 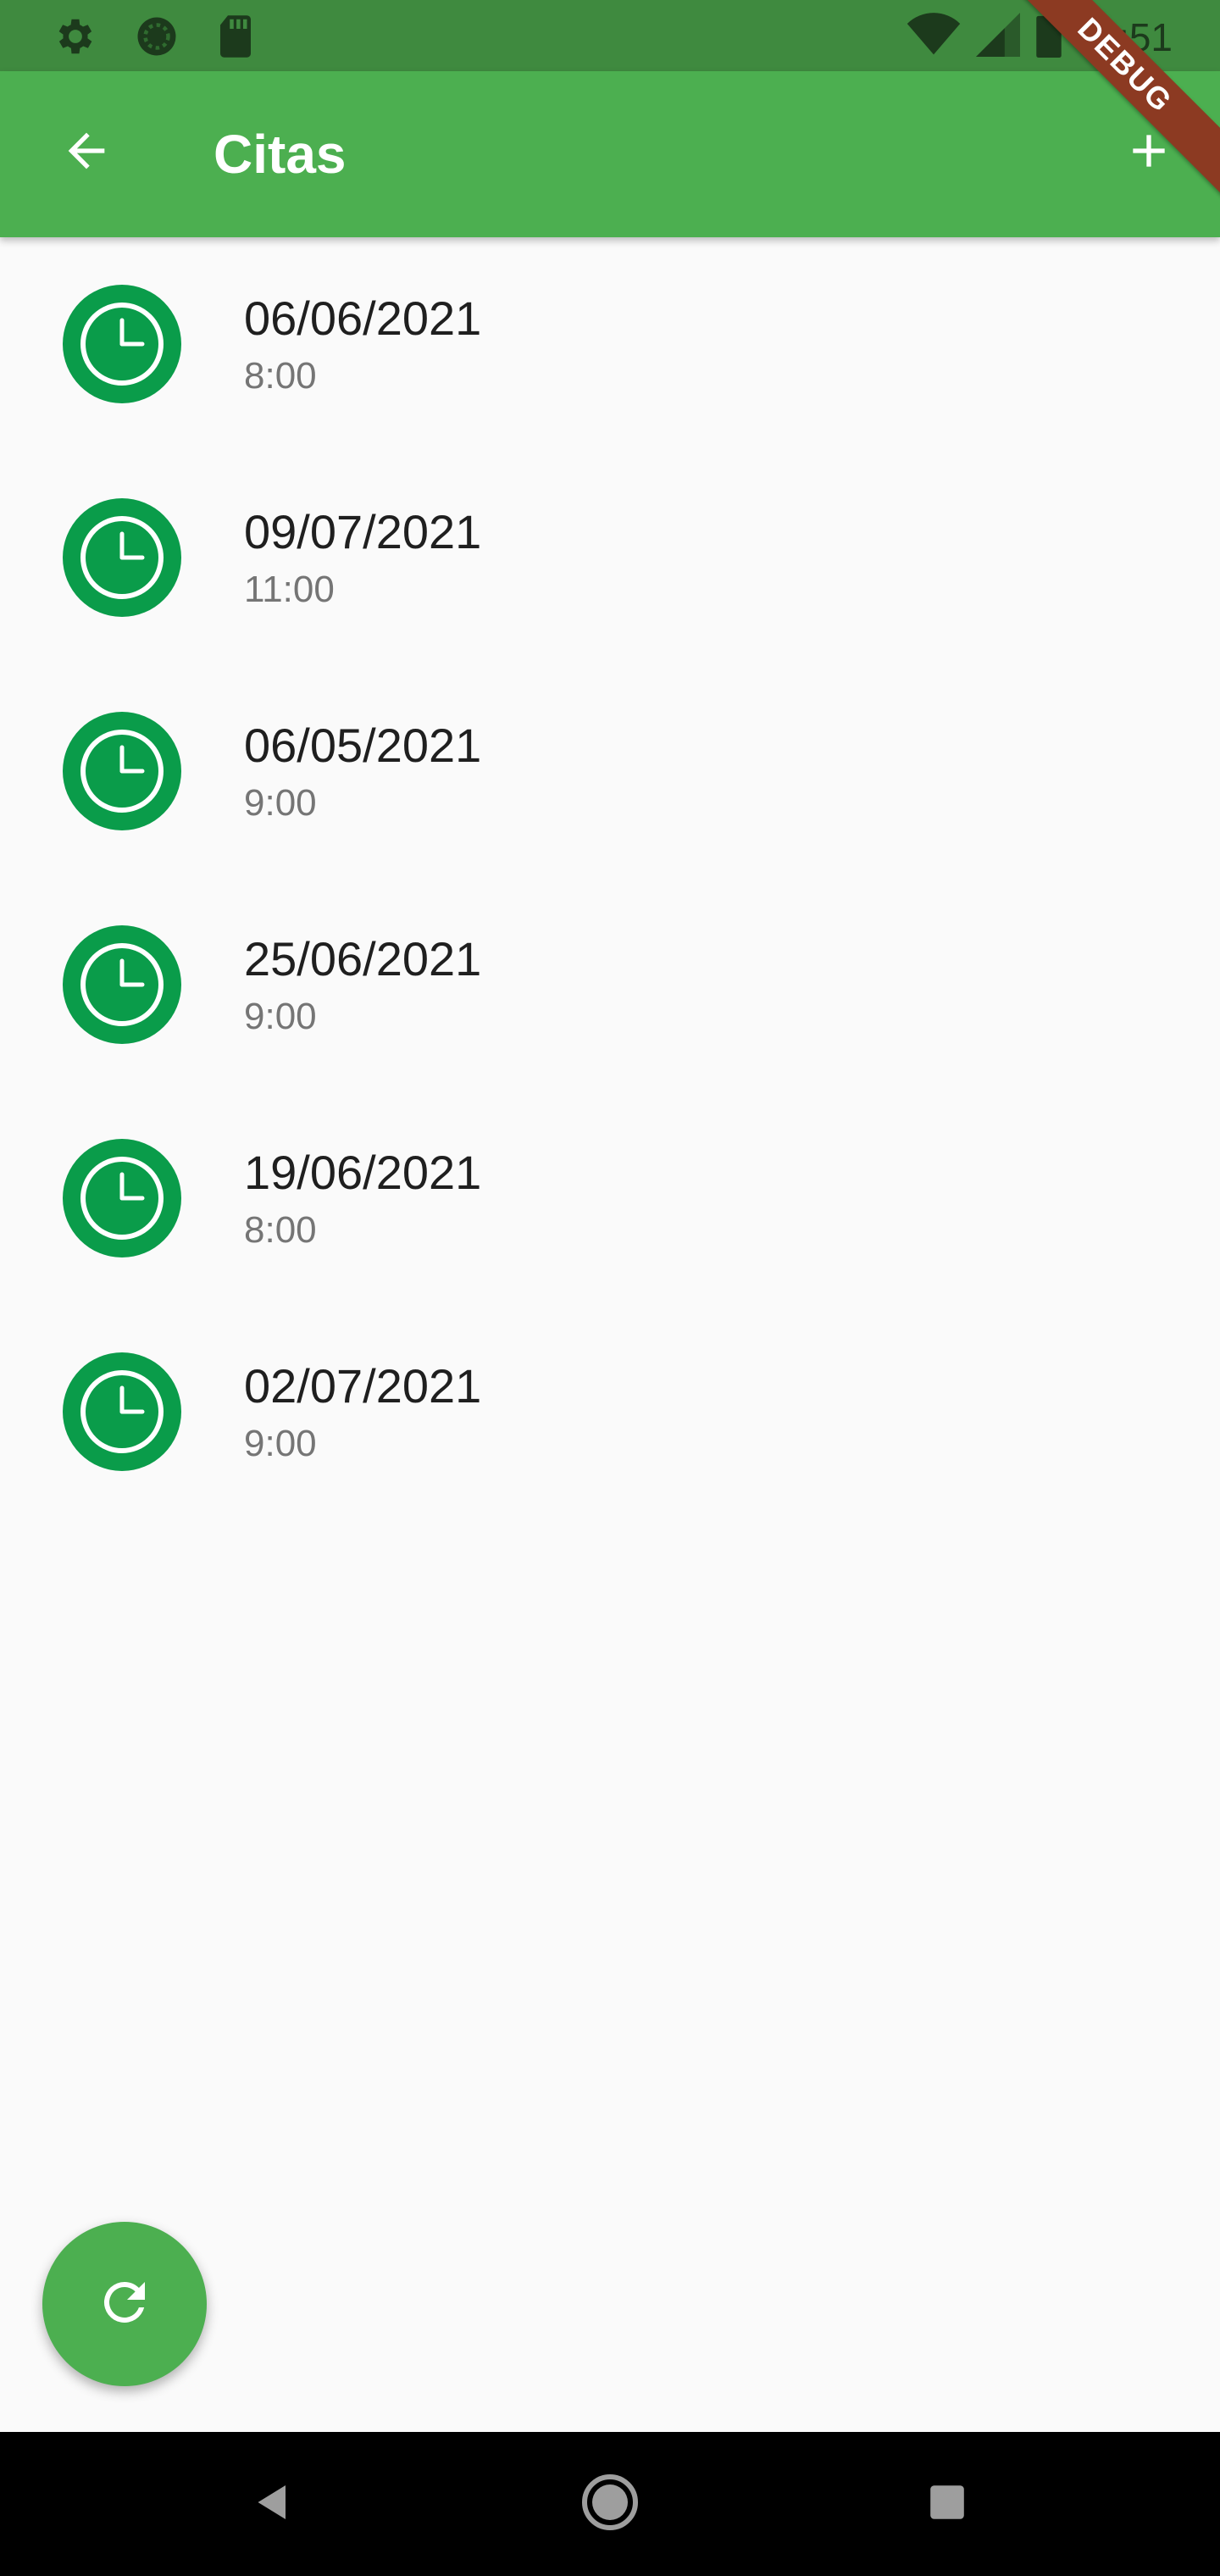 I want to click on refresh-icon, so click(x=124, y=2304).